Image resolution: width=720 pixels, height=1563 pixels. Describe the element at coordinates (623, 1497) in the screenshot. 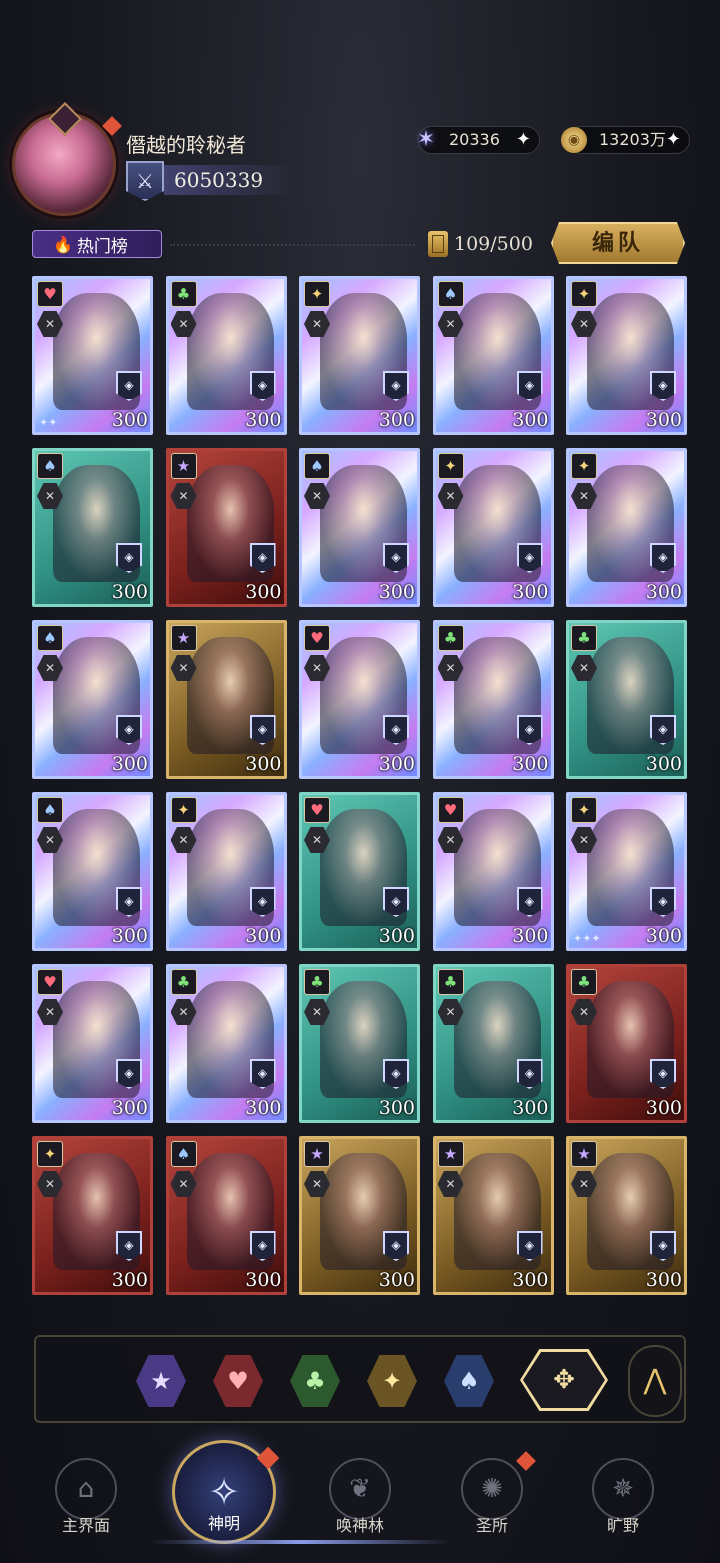

I see `nav-wilds: ✵ 旷野` at that location.